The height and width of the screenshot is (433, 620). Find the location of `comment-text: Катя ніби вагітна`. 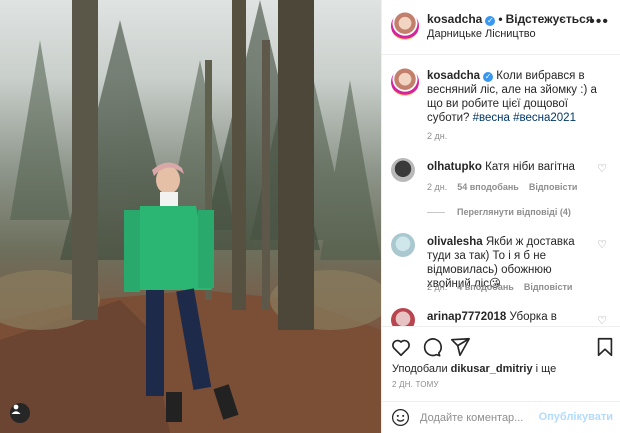

comment-text: Катя ніби вагітна is located at coordinates (530, 167).